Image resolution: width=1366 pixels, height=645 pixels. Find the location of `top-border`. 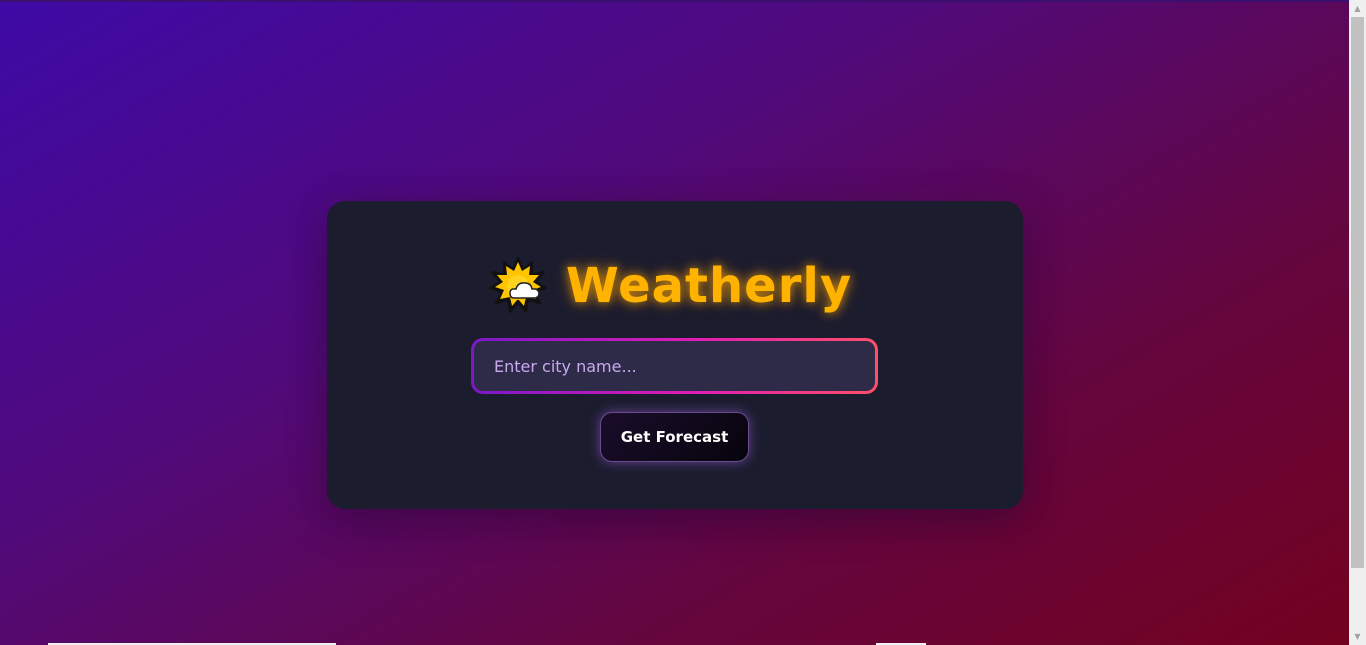

top-border is located at coordinates (674, 1).